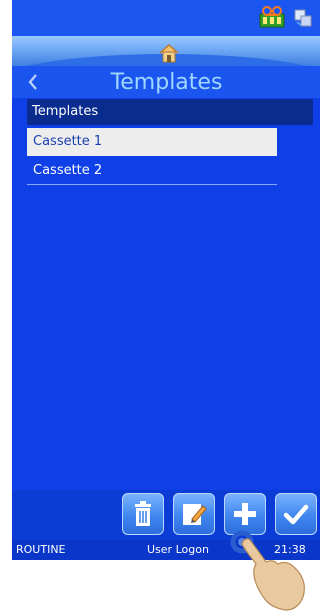 The width and height of the screenshot is (320, 612). Describe the element at coordinates (245, 514) in the screenshot. I see `add-icon` at that location.